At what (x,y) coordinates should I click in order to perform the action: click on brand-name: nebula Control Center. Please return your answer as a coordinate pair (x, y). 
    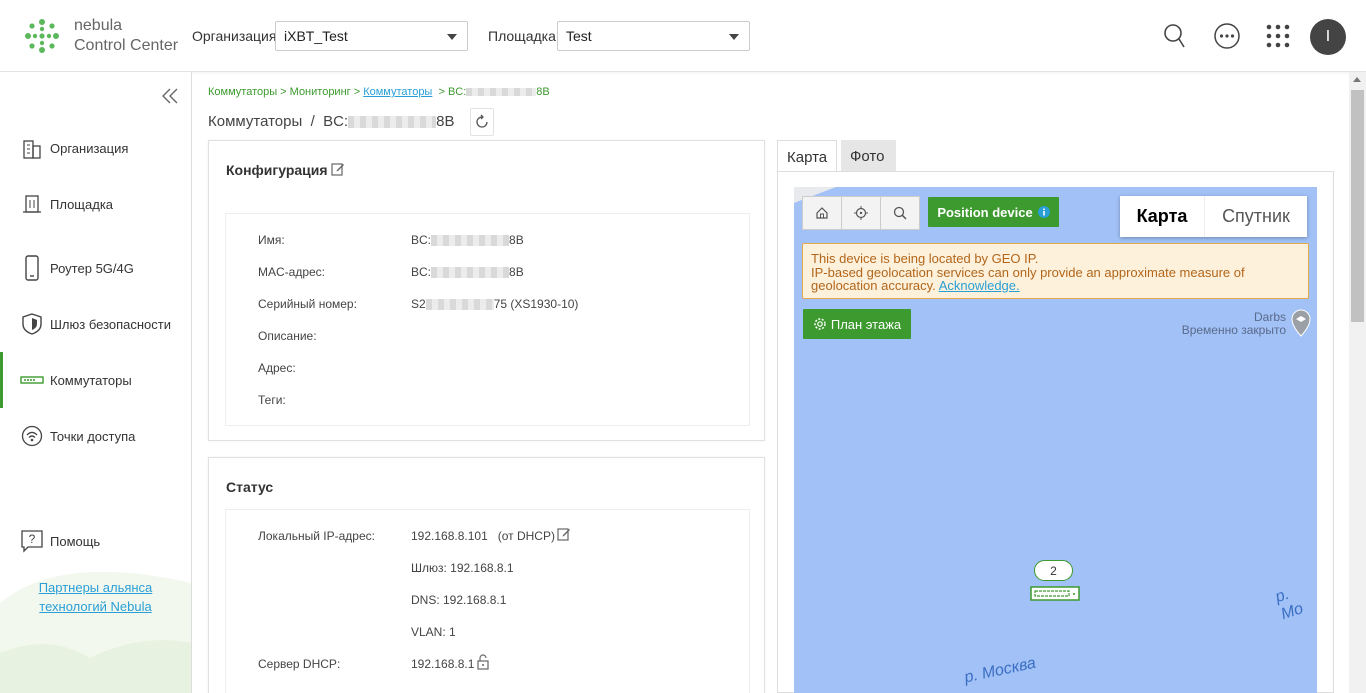
    Looking at the image, I should click on (126, 36).